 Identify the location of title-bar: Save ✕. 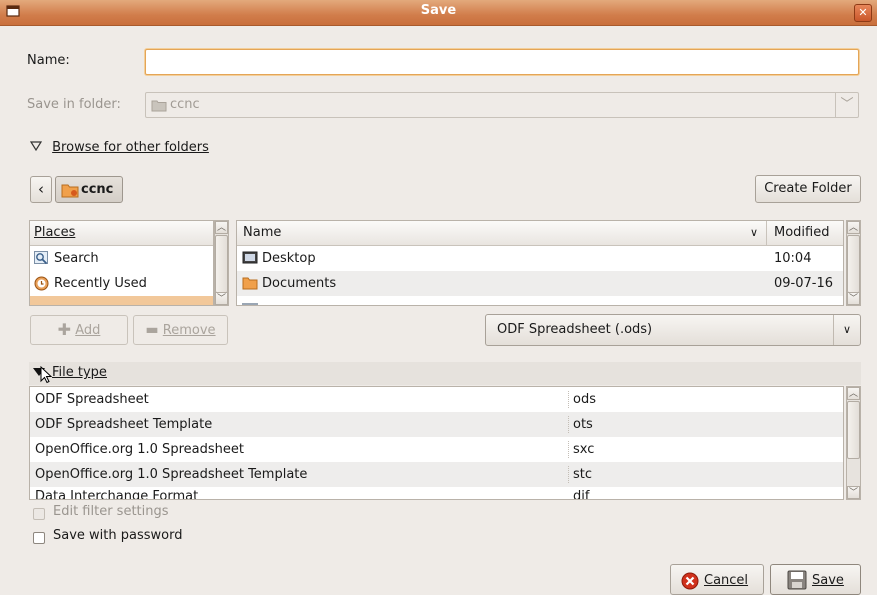
(438, 13).